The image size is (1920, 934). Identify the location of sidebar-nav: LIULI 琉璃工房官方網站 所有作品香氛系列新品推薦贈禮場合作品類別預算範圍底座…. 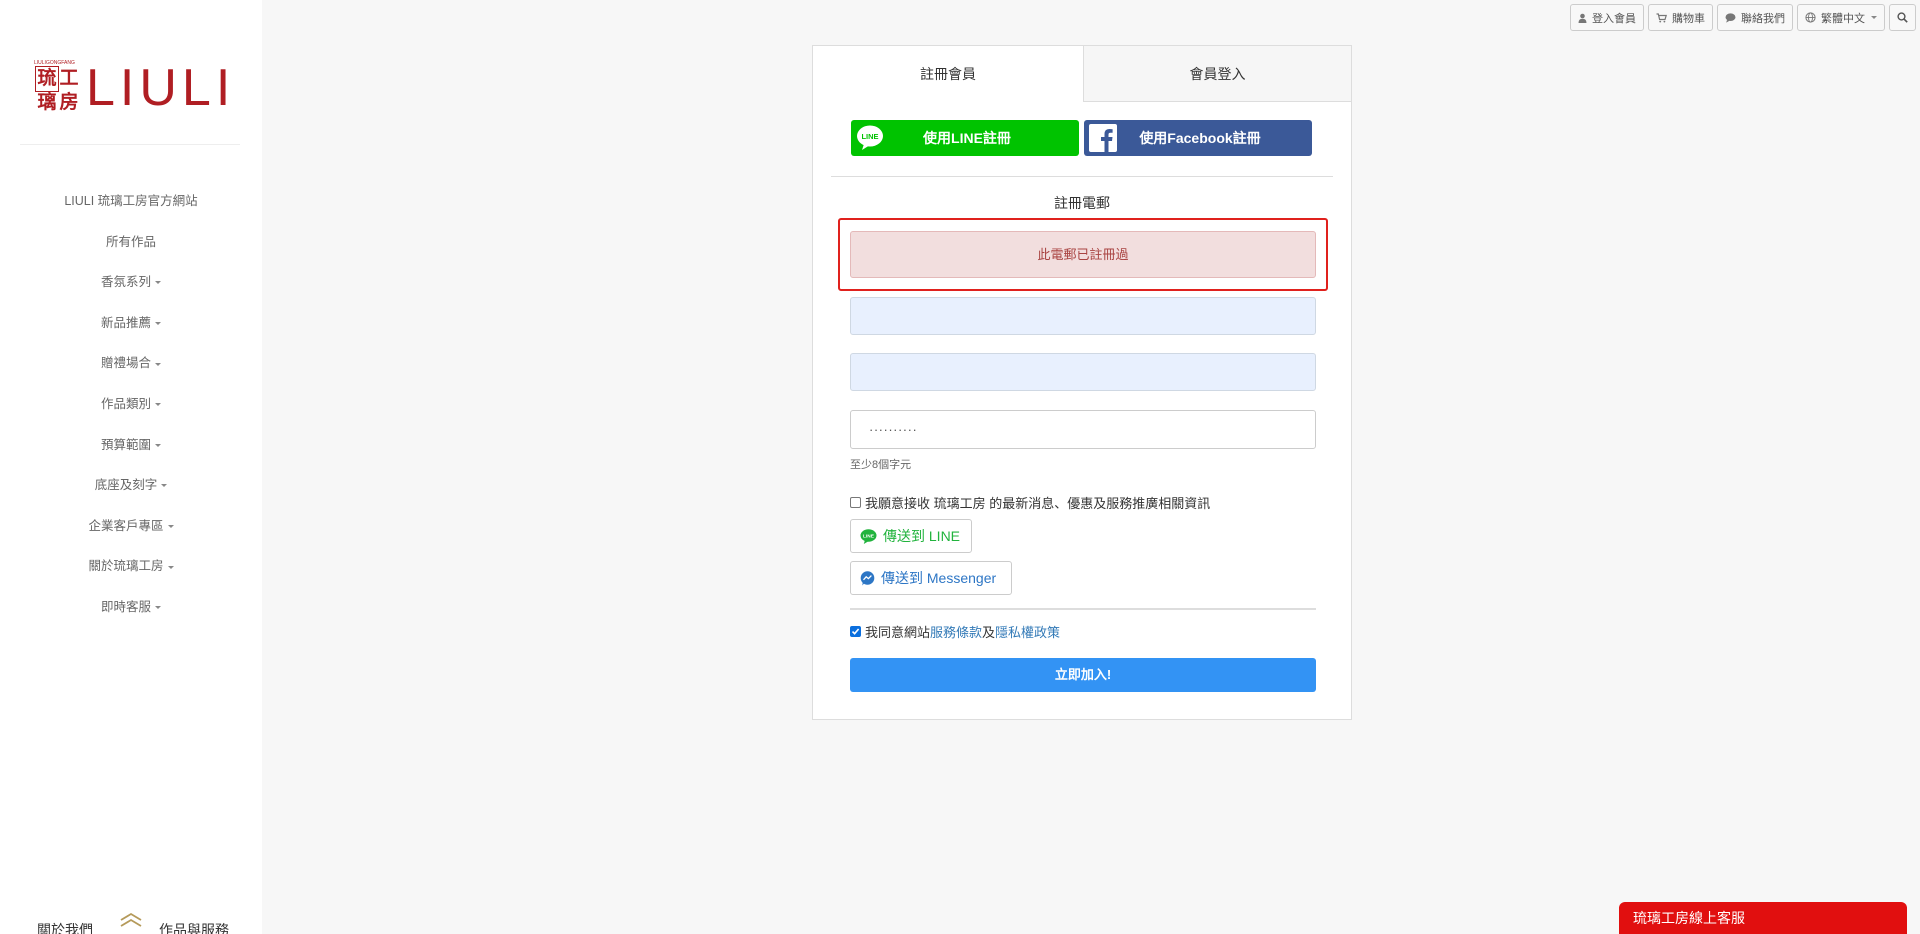
(131, 413).